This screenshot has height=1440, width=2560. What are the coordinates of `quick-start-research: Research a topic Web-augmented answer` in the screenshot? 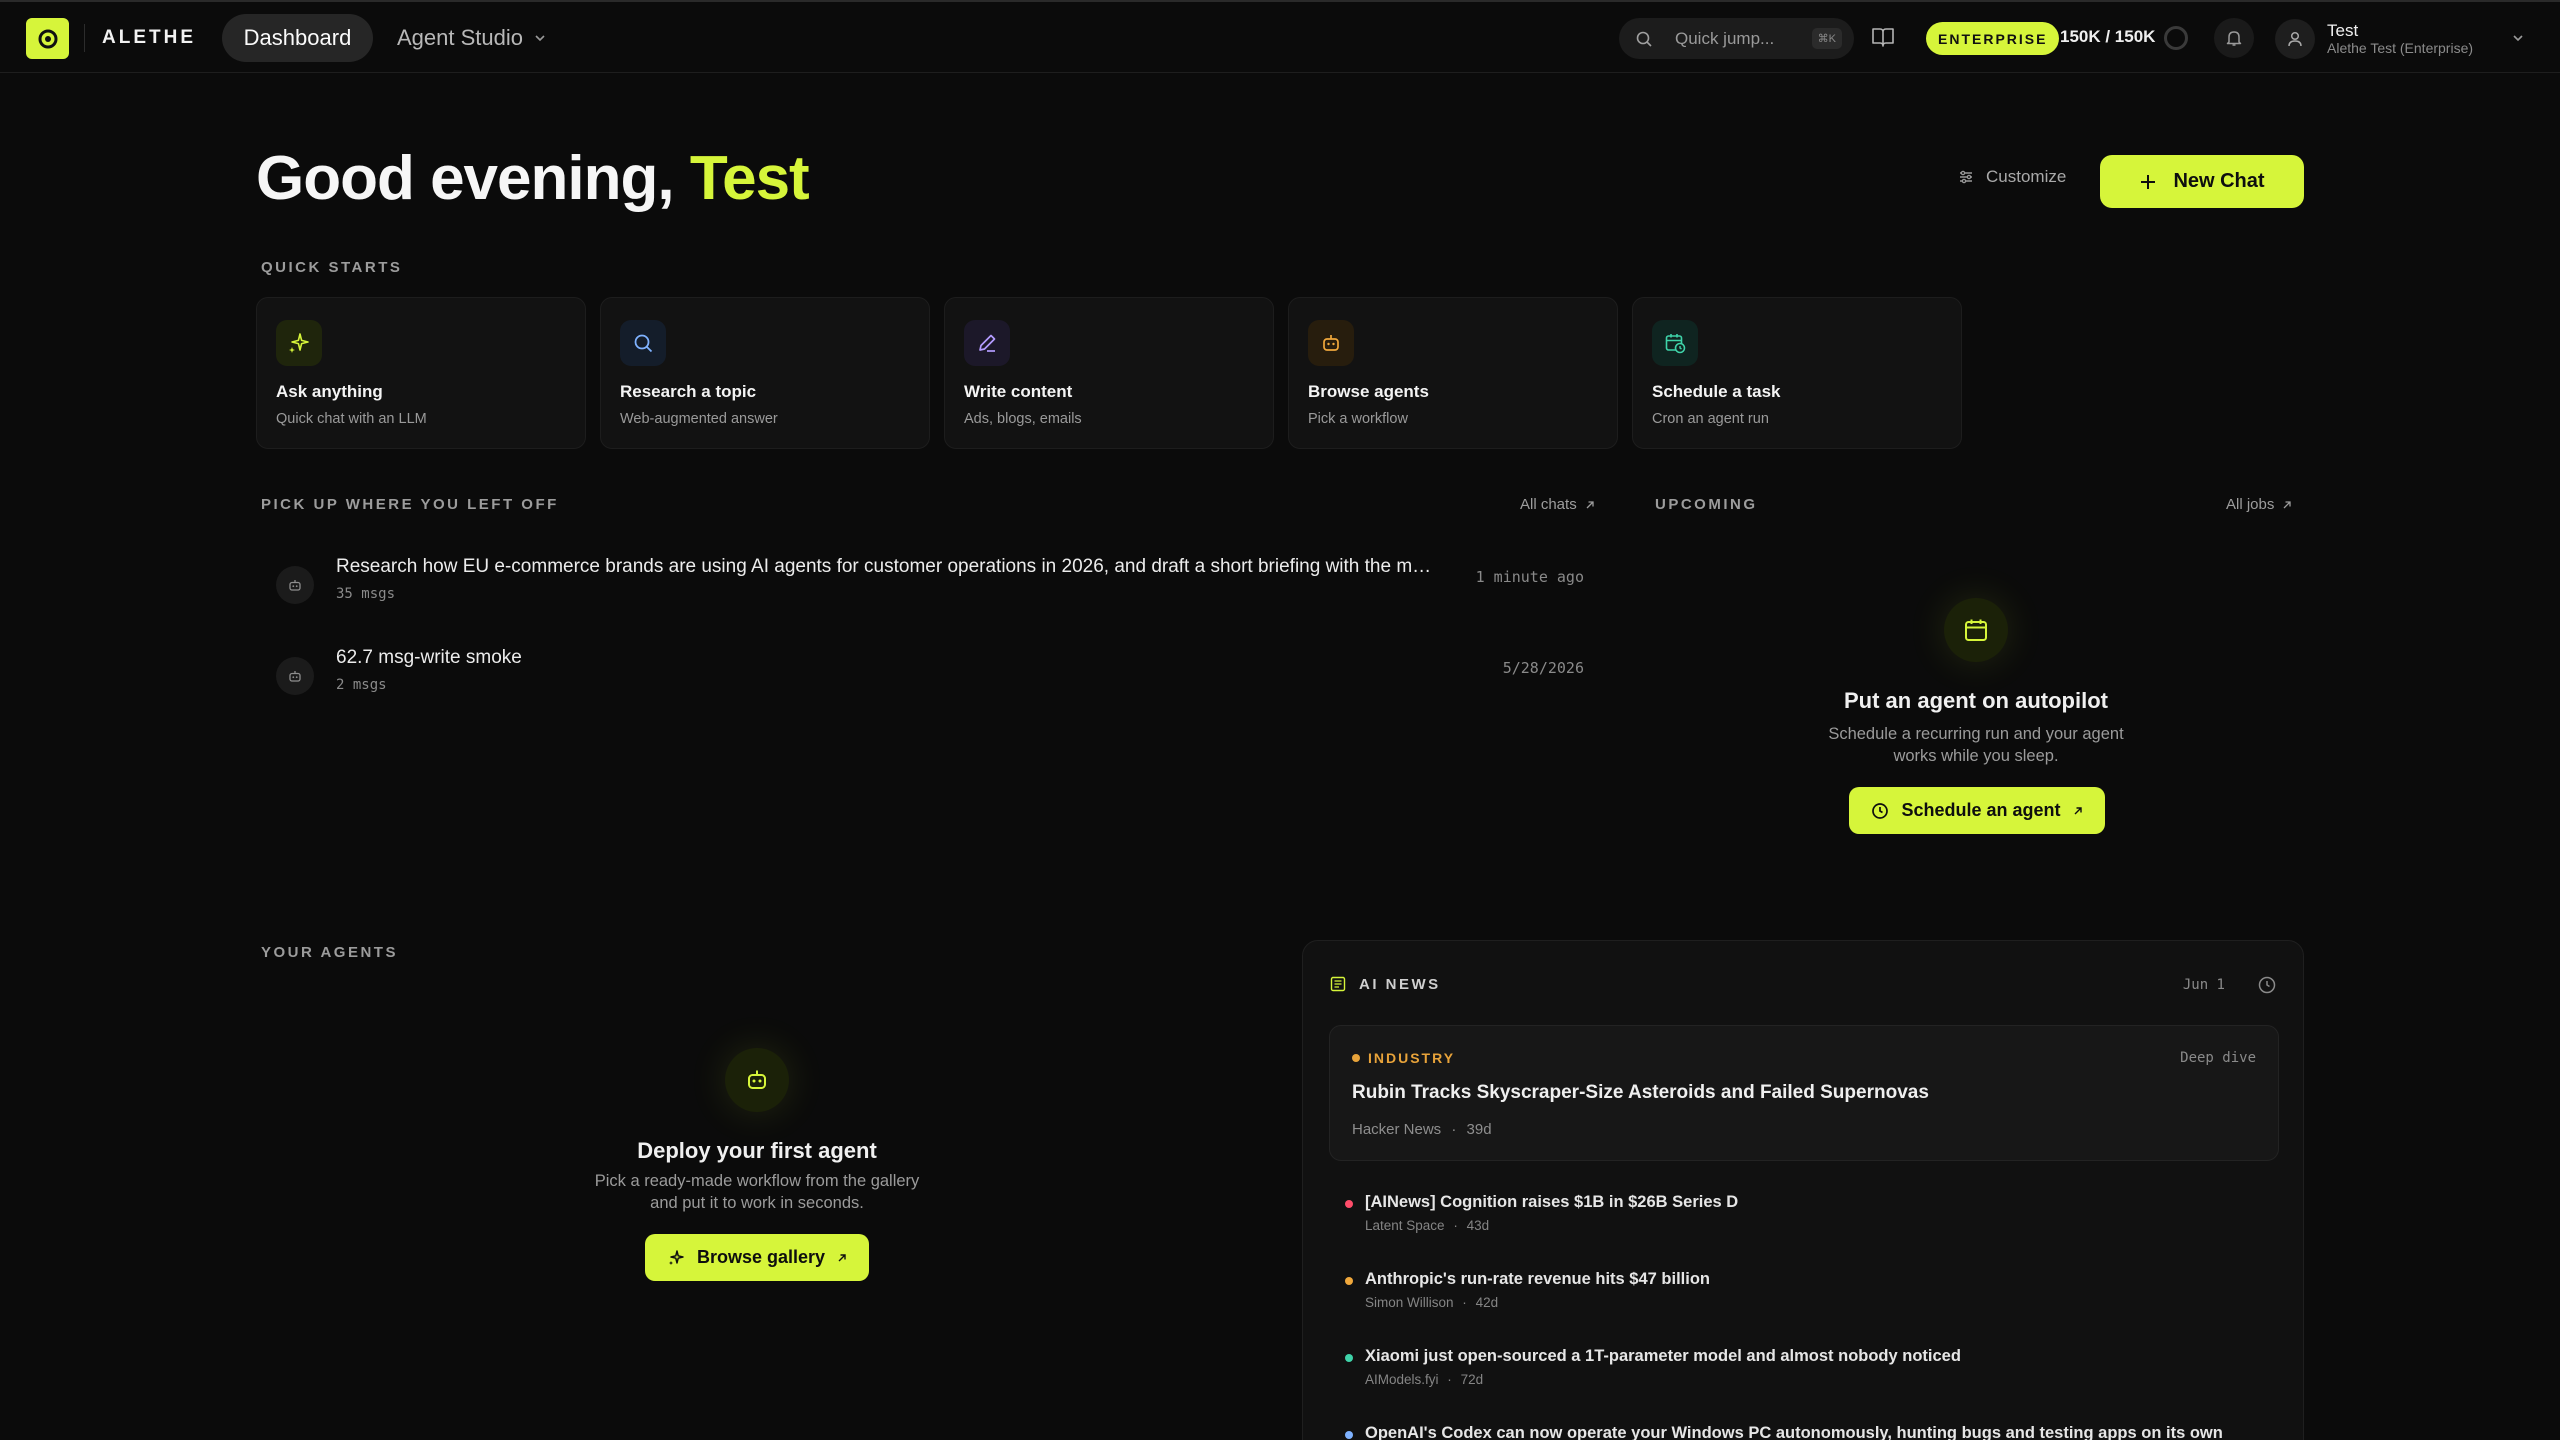 It's located at (765, 373).